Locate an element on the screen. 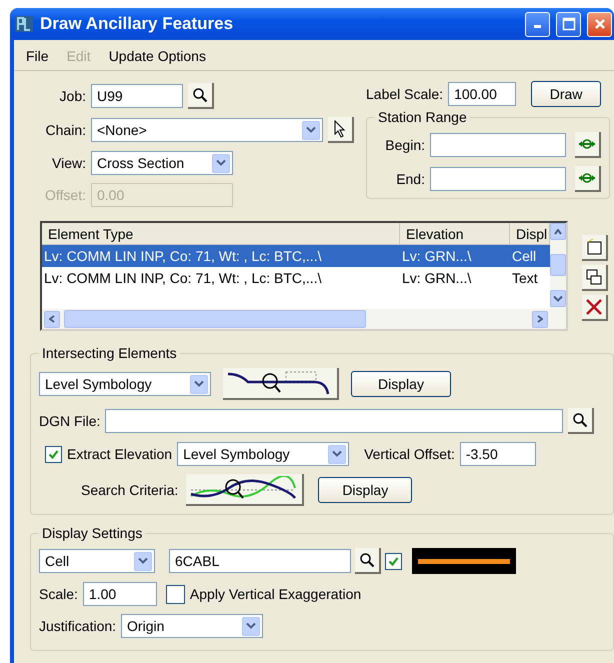 The width and height of the screenshot is (614, 663). app-icon is located at coordinates (24, 24).